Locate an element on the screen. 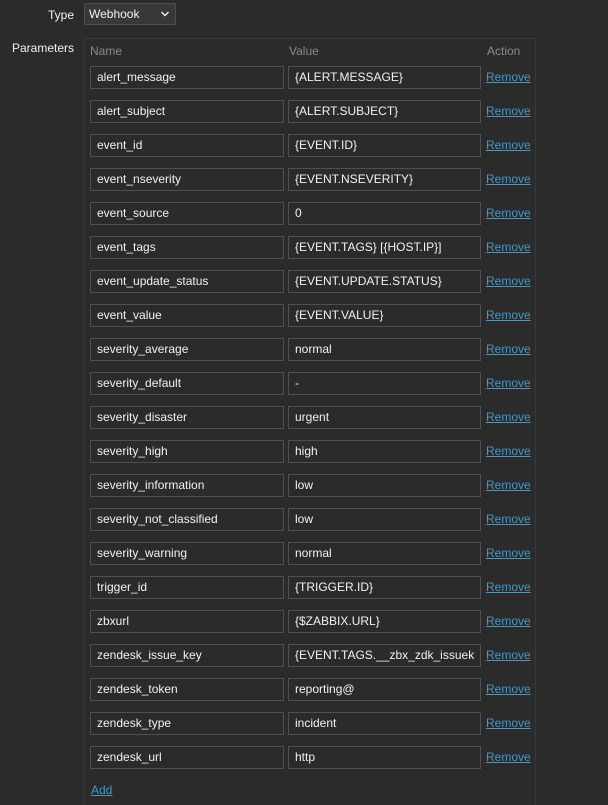 The image size is (608, 805). parameters-label: Parameters is located at coordinates (42, 48).